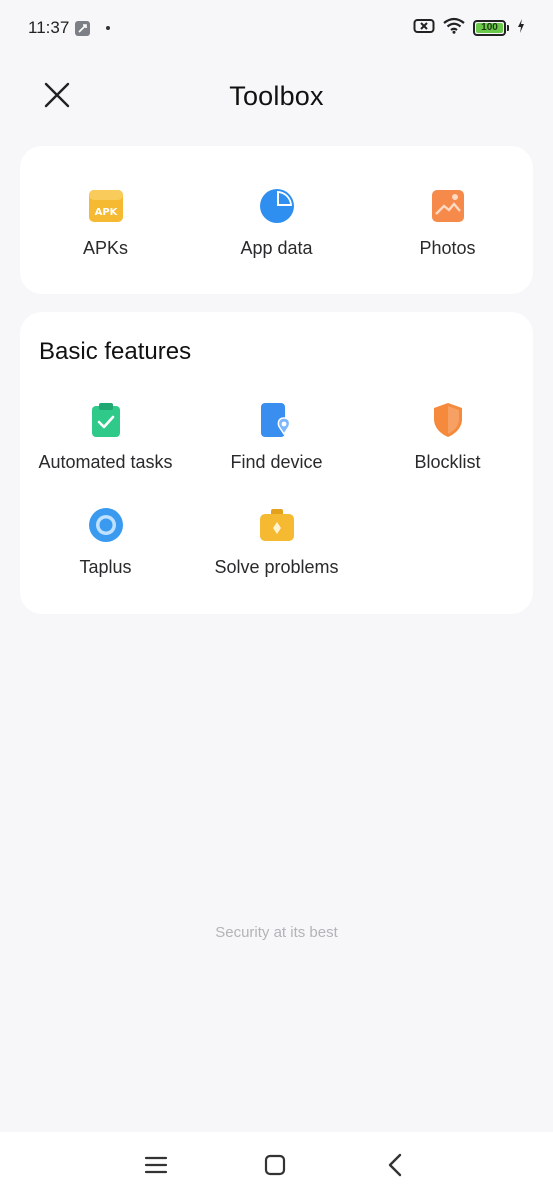  What do you see at coordinates (115, 351) in the screenshot?
I see `basic-features-title: Basic features` at bounding box center [115, 351].